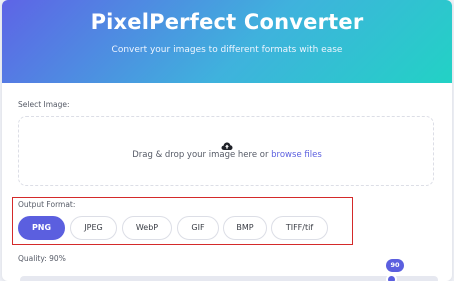 This screenshot has height=281, width=454. What do you see at coordinates (42, 258) in the screenshot?
I see `quality-label: Quality: 90%` at bounding box center [42, 258].